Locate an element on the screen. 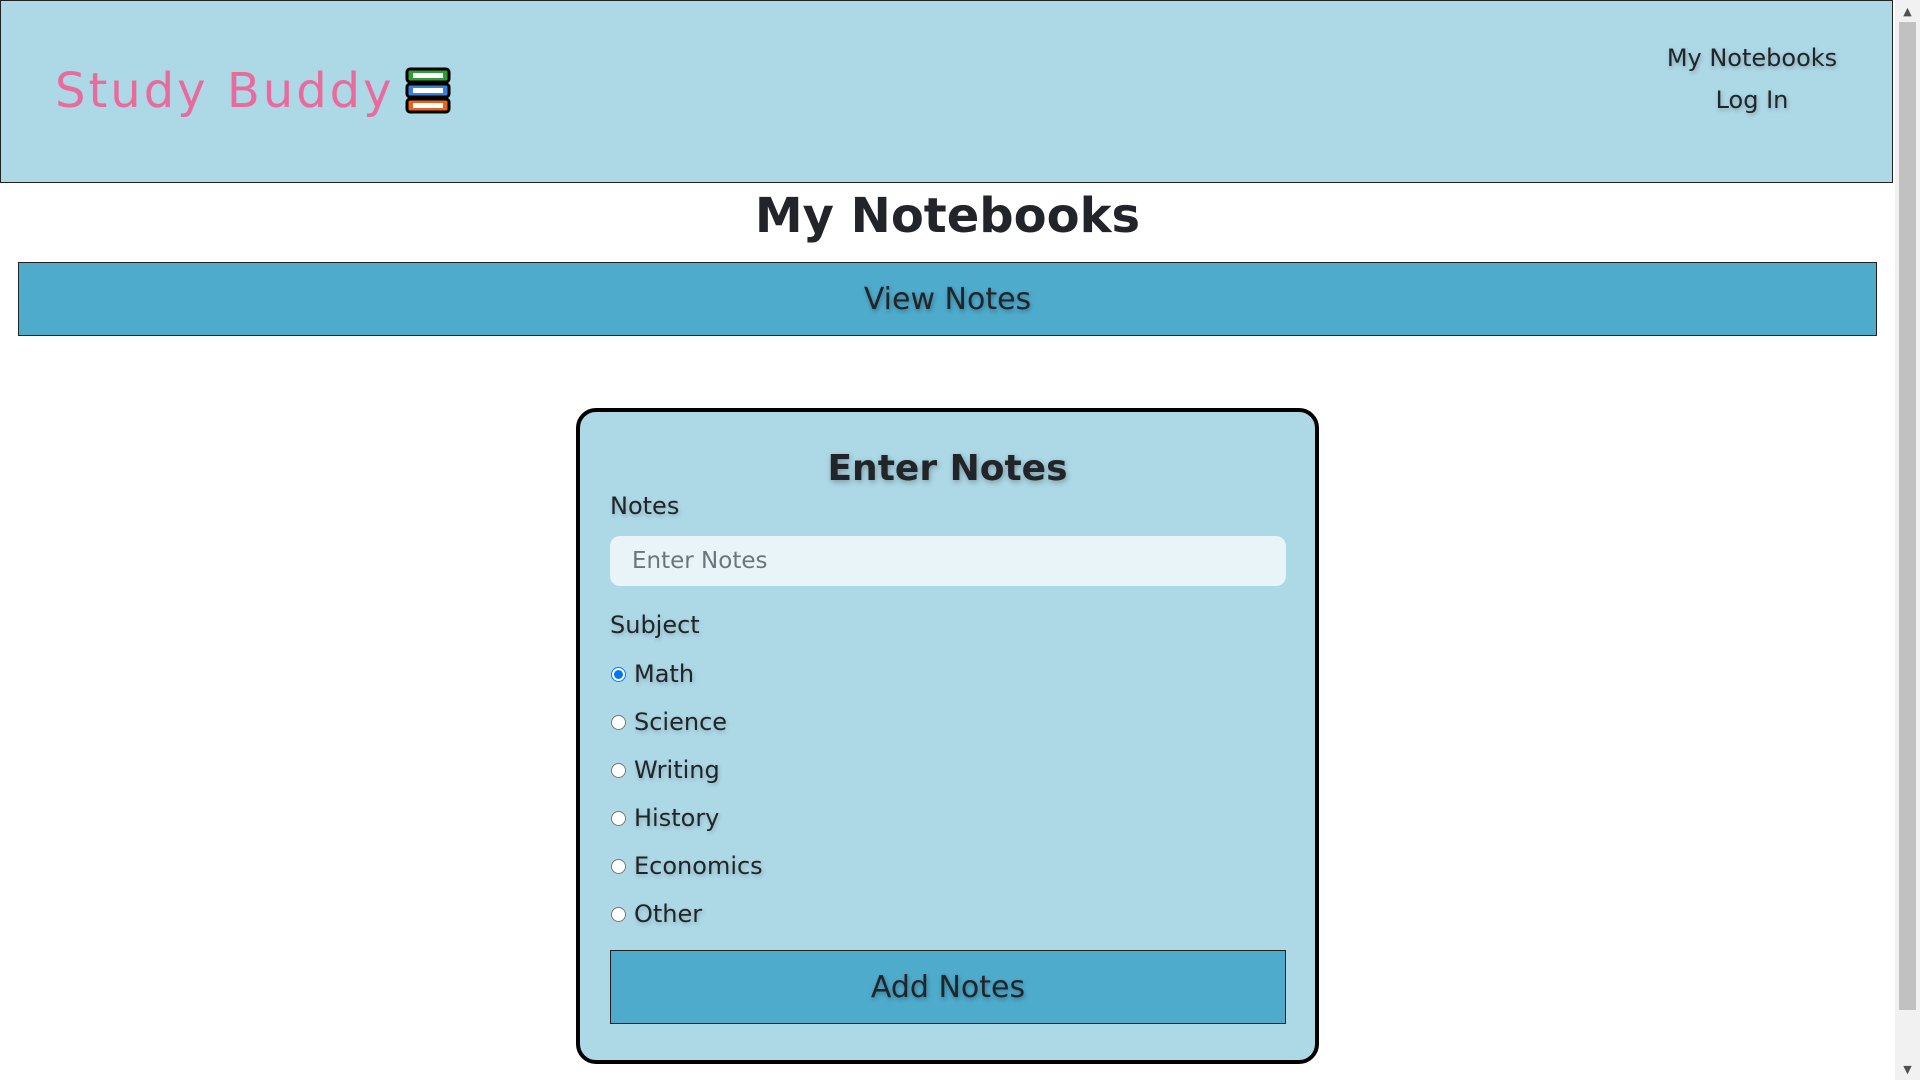 This screenshot has width=1920, height=1080. scroll-down-arrow-icon: ▼ is located at coordinates (1907, 1069).